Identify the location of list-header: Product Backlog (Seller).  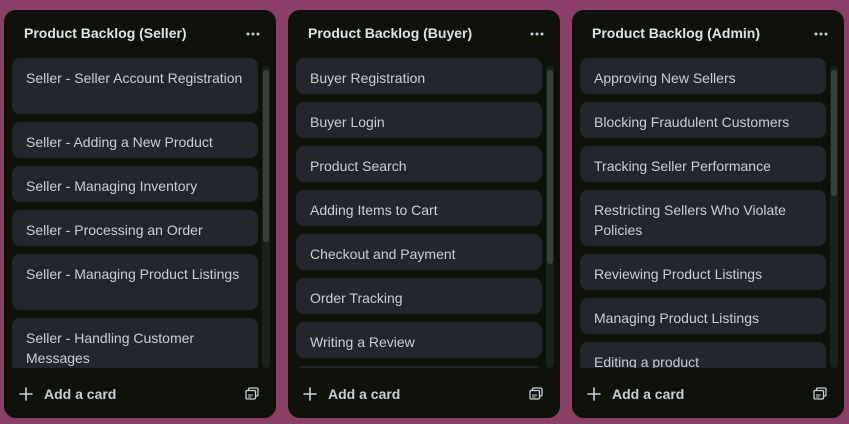
(140, 34).